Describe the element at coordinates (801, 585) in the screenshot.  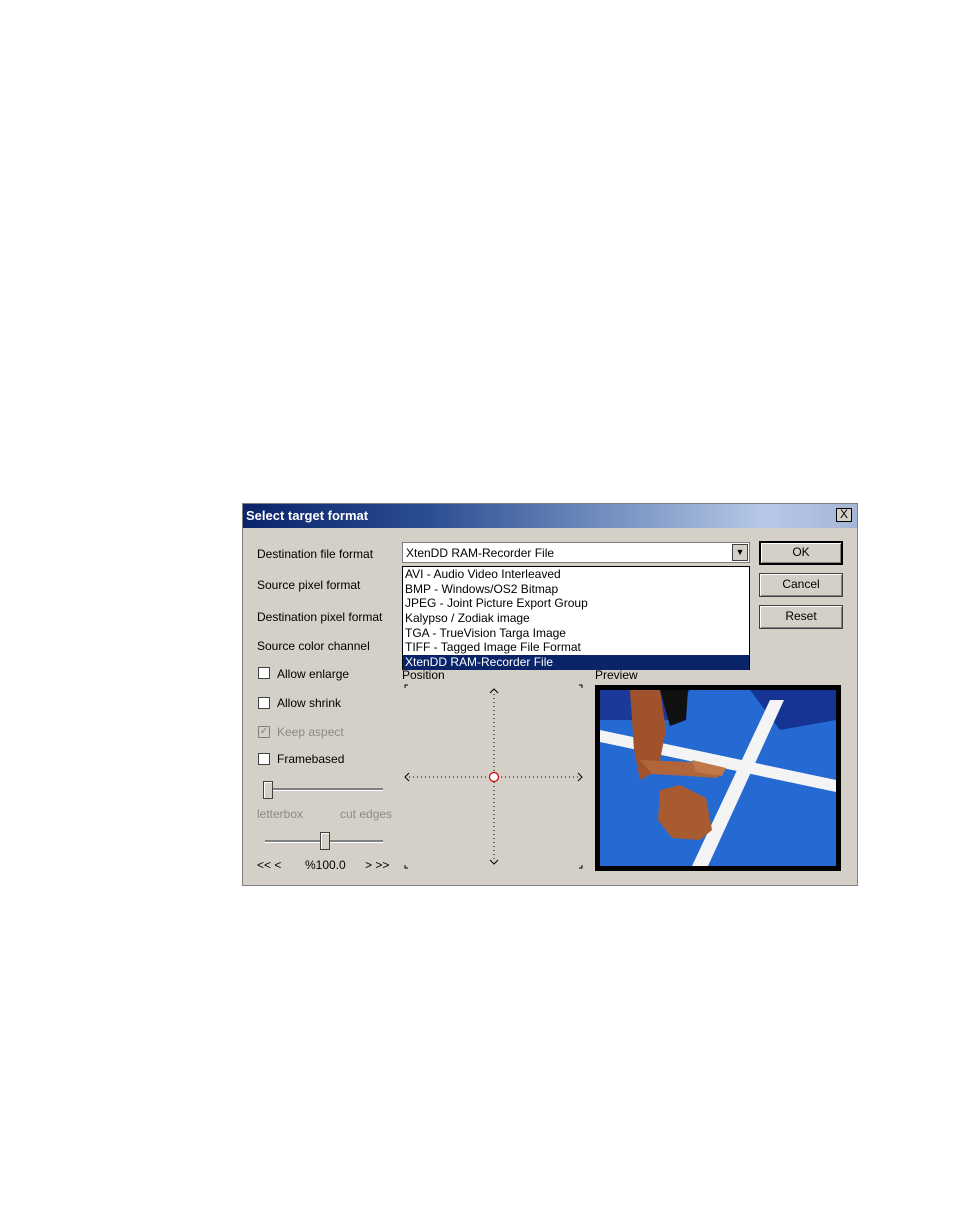
I see `cancel-button: Cancel` at that location.